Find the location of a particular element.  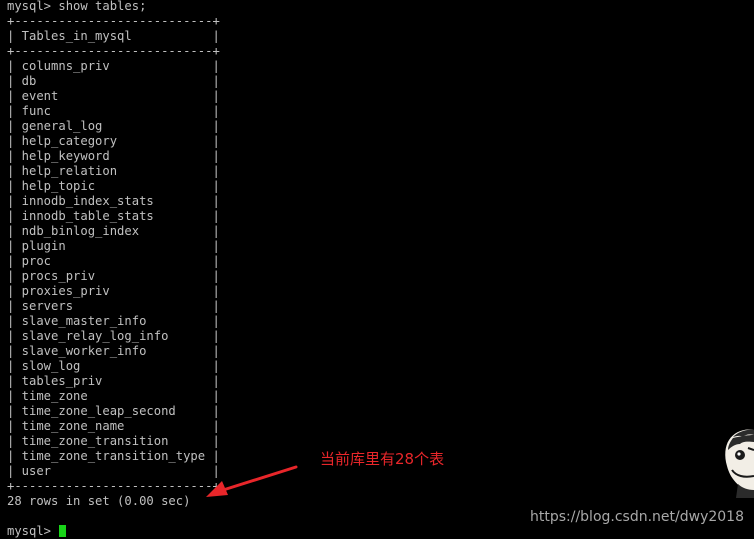

cartoon-face-icon is located at coordinates (739, 464).